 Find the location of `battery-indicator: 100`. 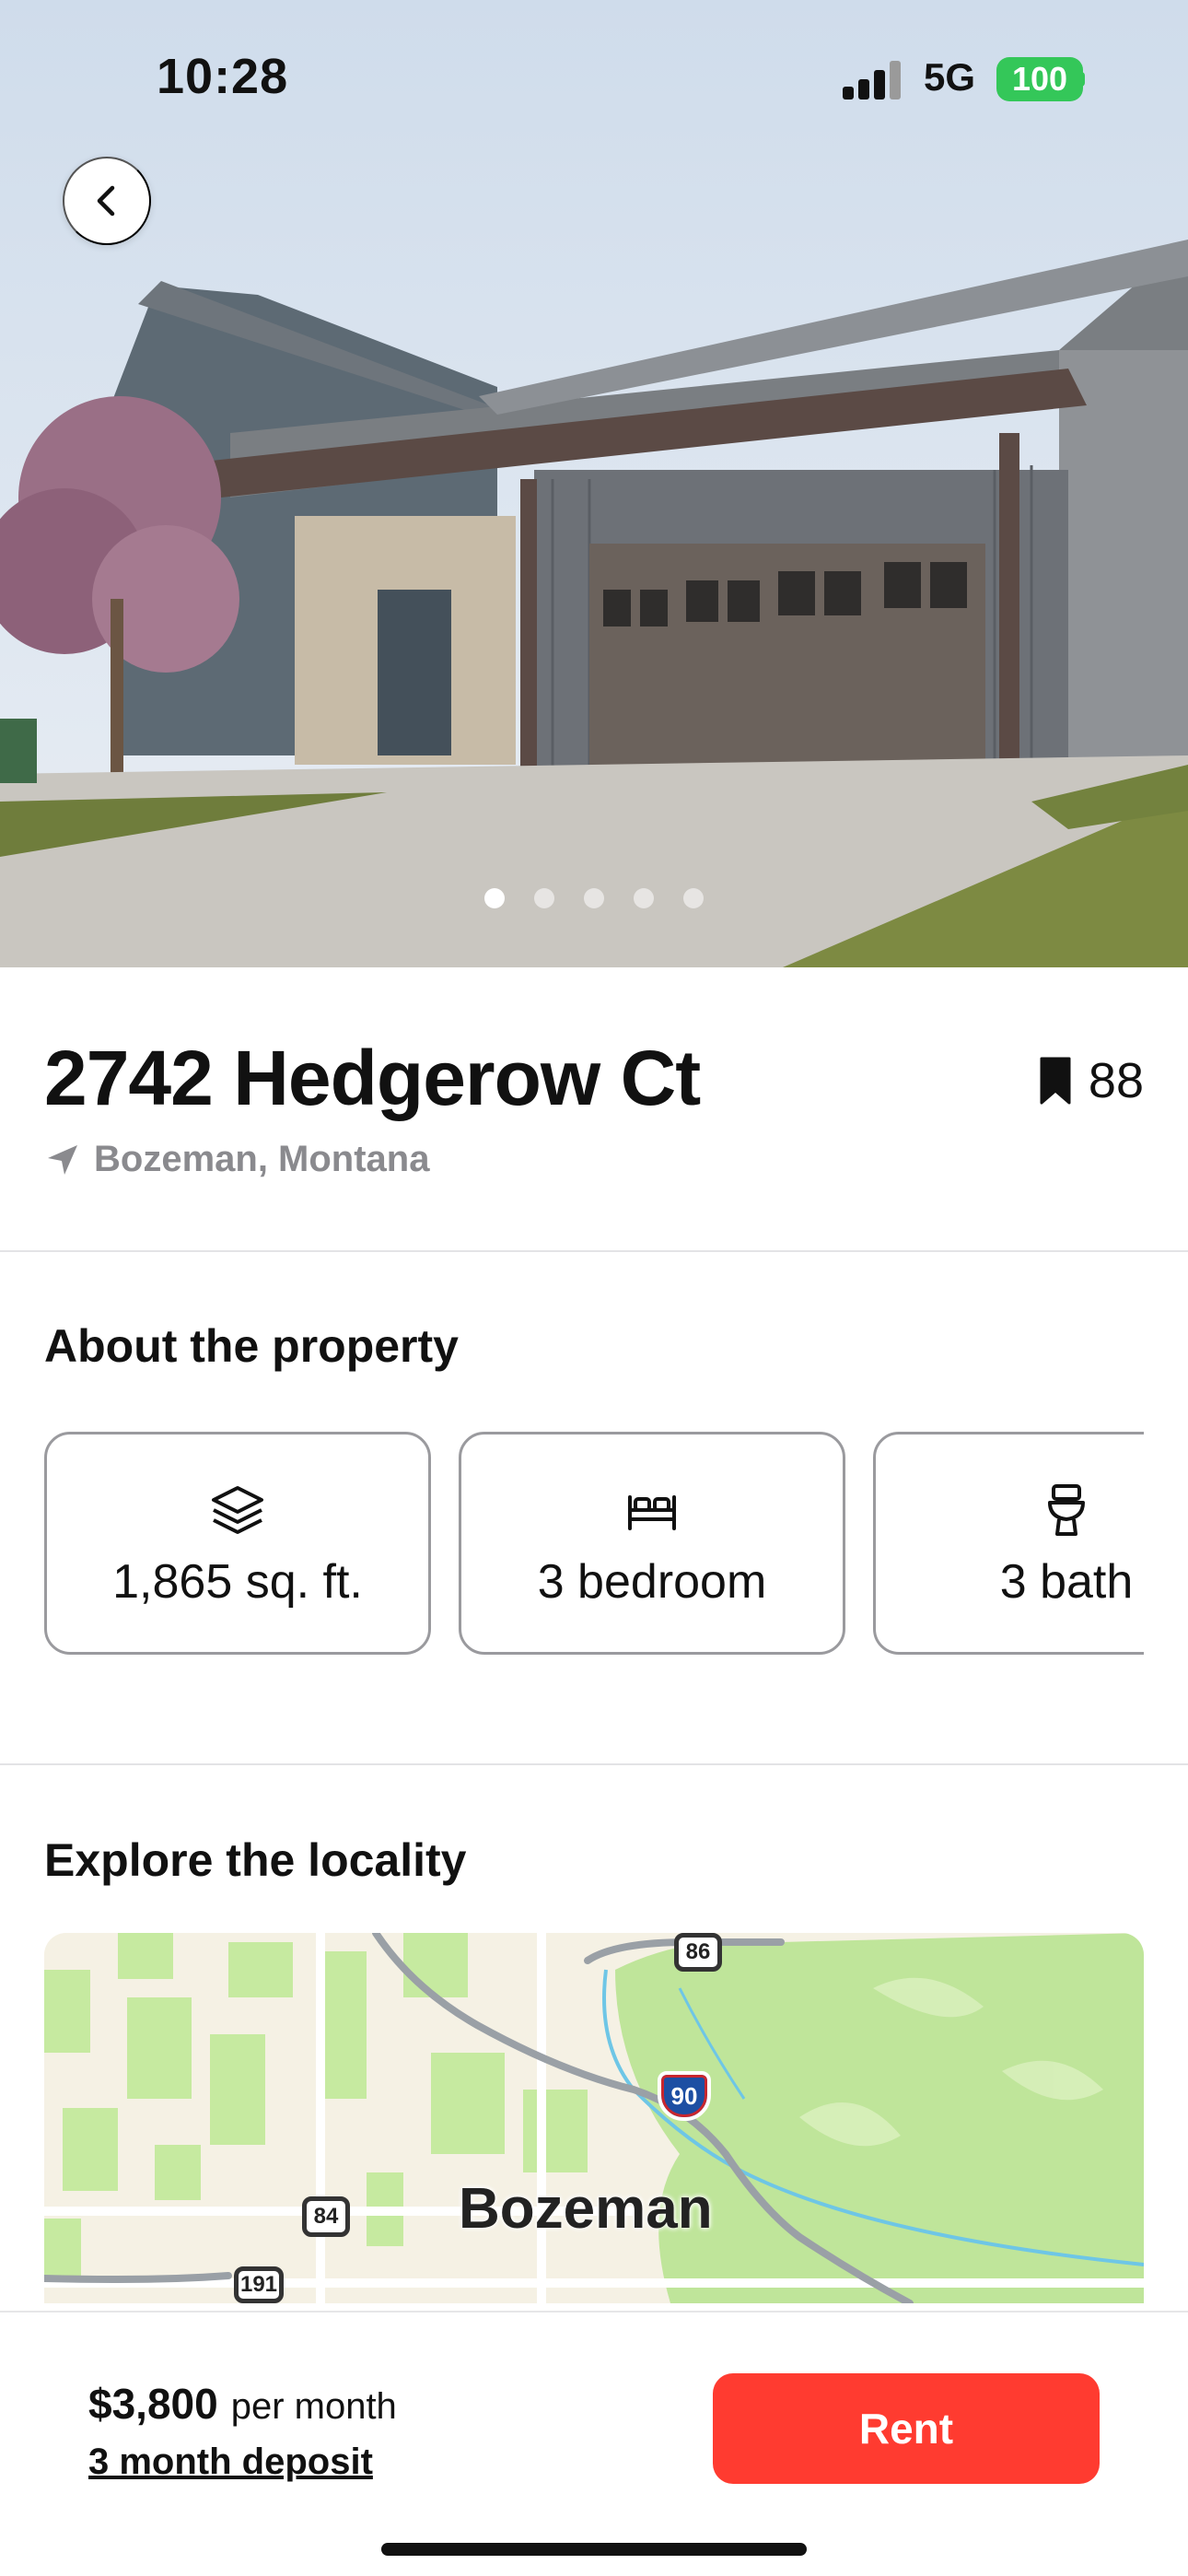

battery-indicator: 100 is located at coordinates (1039, 79).